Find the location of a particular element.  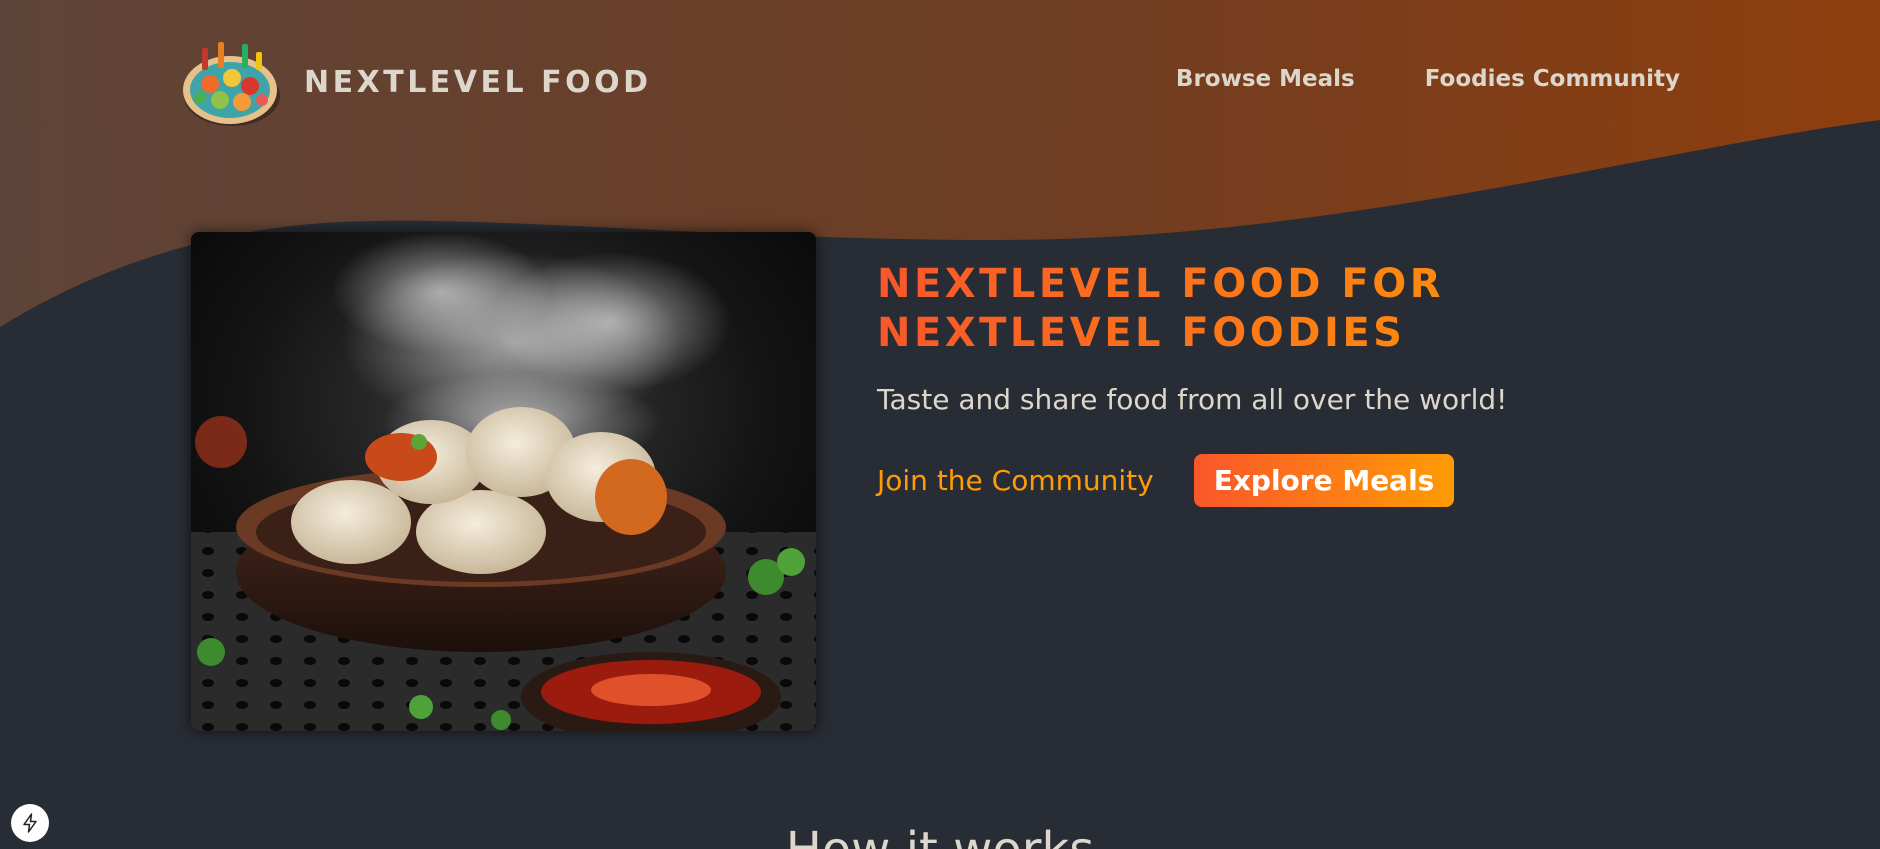

hero-title-line2: NEXTLEVEL FOODIES is located at coordinates (1141, 333).